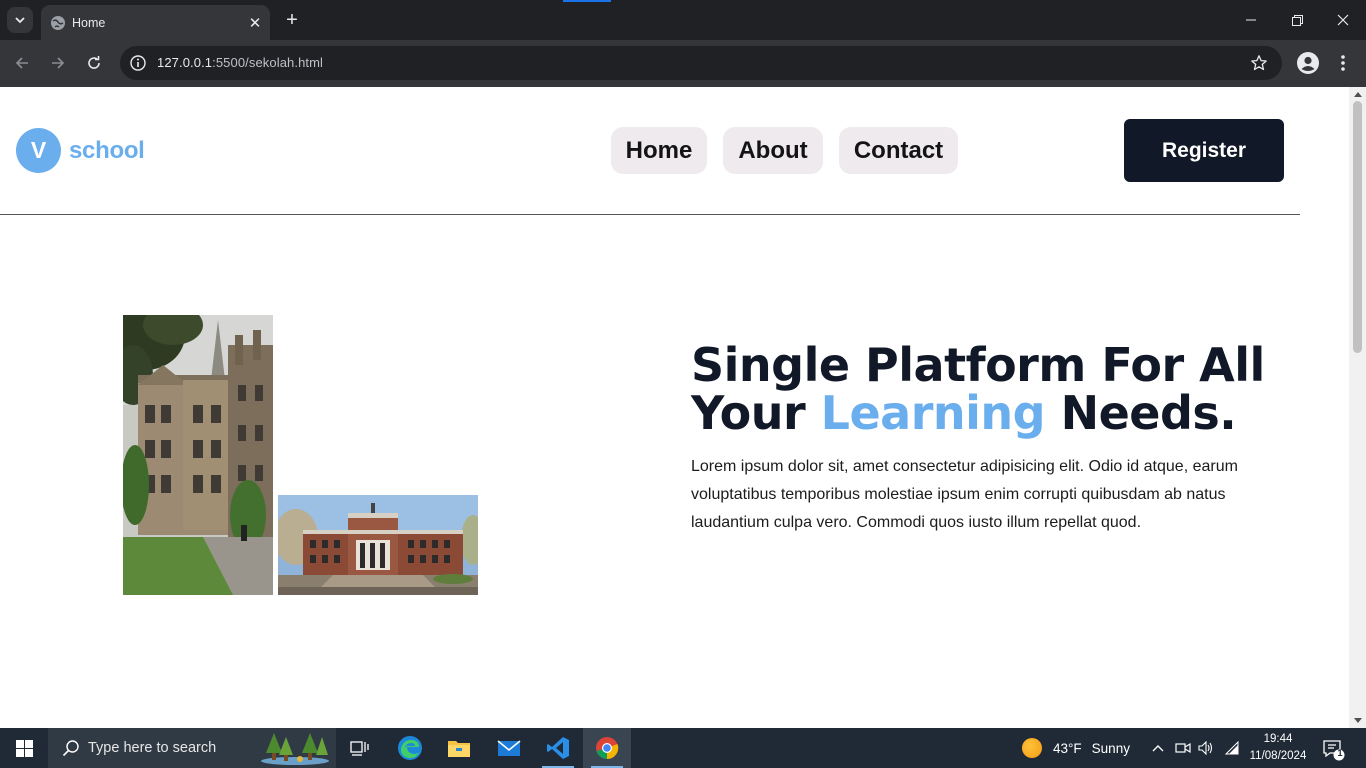  I want to click on more-menu-icon, so click(1343, 63).